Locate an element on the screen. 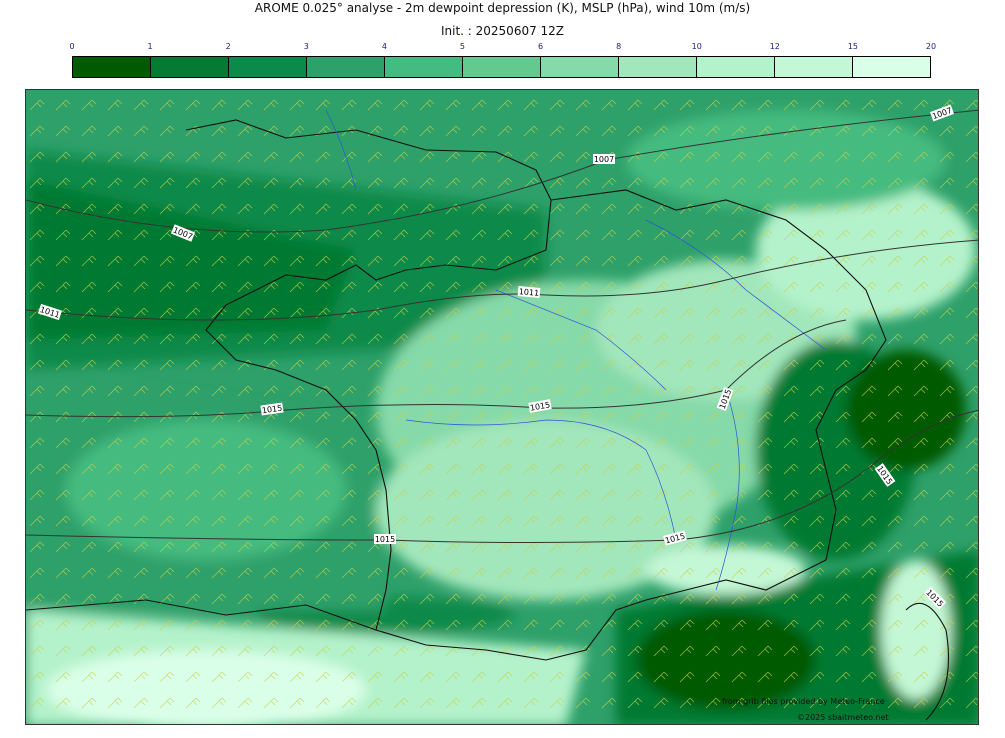  colorbar-tick-label: 6 is located at coordinates (540, 46).